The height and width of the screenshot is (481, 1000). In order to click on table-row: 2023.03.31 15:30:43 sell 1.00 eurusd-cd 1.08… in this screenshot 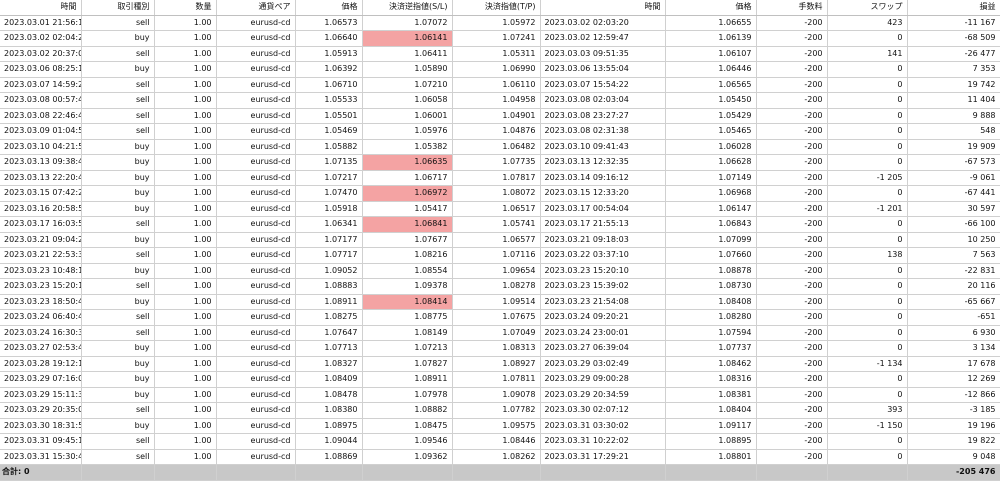, I will do `click(500, 457)`.